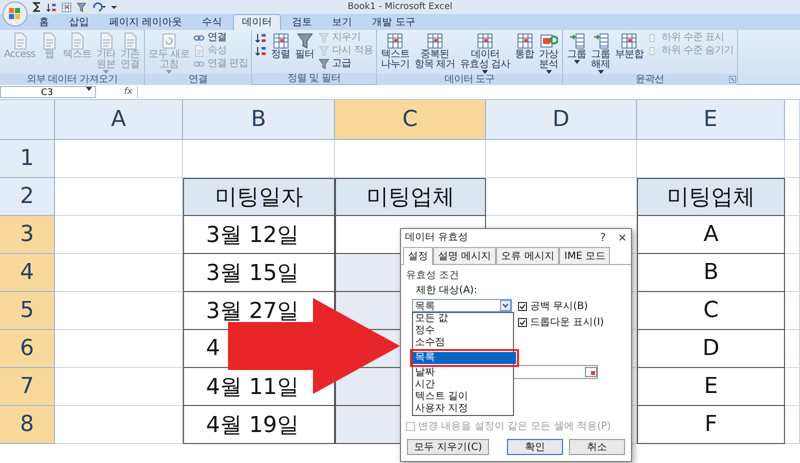 This screenshot has height=463, width=800. I want to click on table-cell: D, so click(711, 349).